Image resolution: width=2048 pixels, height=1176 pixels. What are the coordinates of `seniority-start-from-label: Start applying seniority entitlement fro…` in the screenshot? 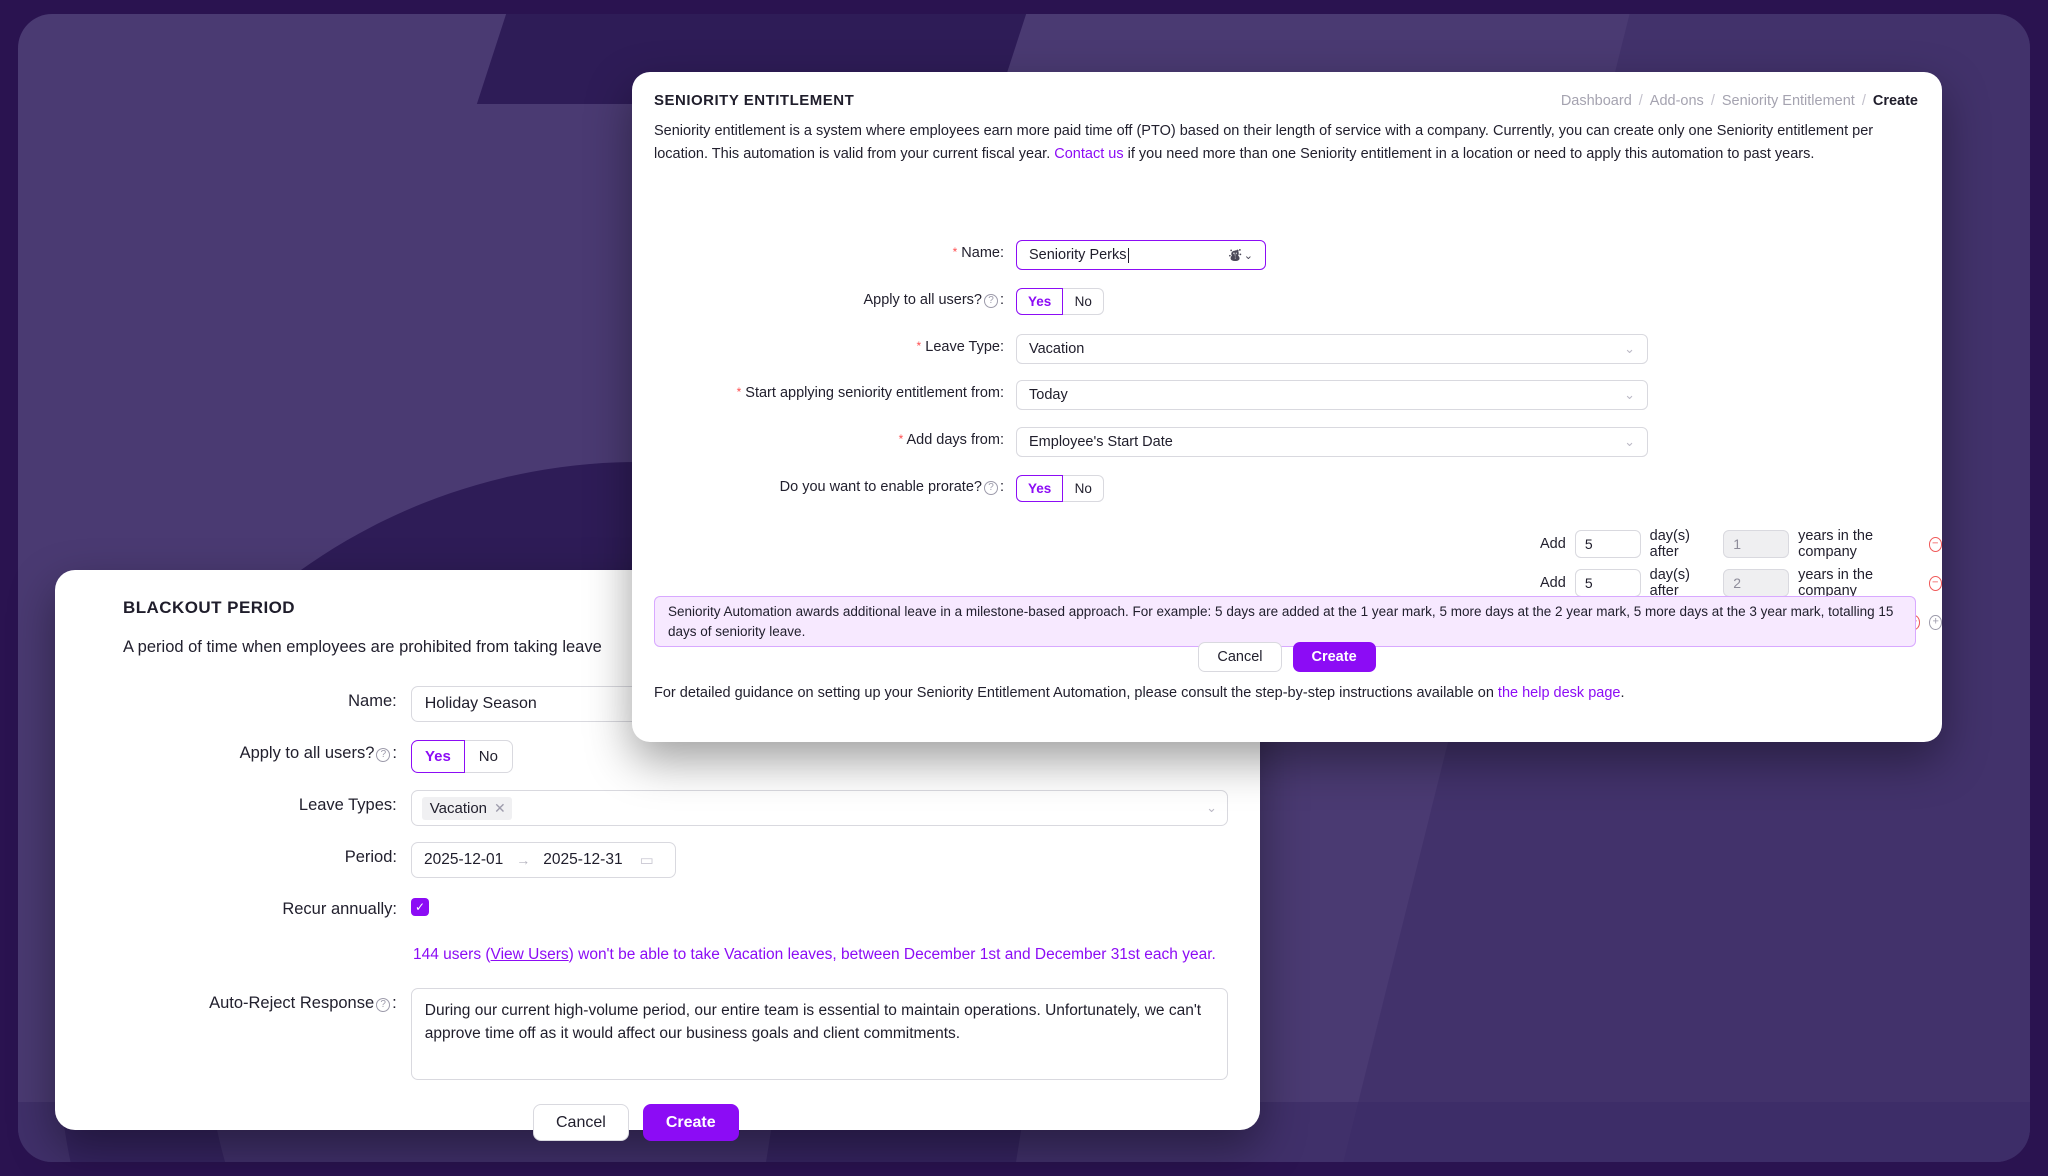 It's located at (872, 393).